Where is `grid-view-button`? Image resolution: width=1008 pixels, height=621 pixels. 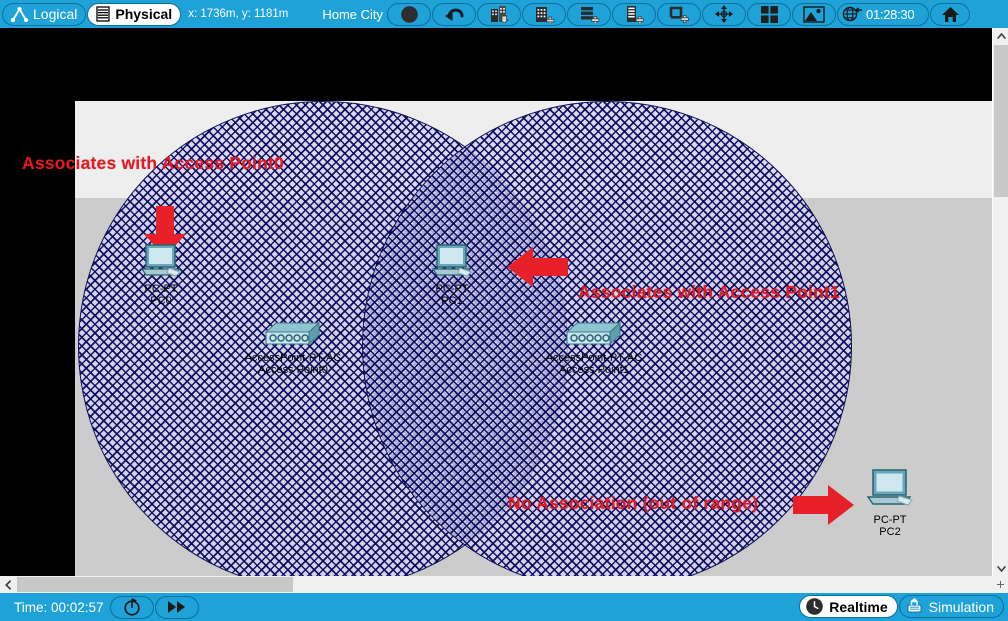 grid-view-button is located at coordinates (769, 14).